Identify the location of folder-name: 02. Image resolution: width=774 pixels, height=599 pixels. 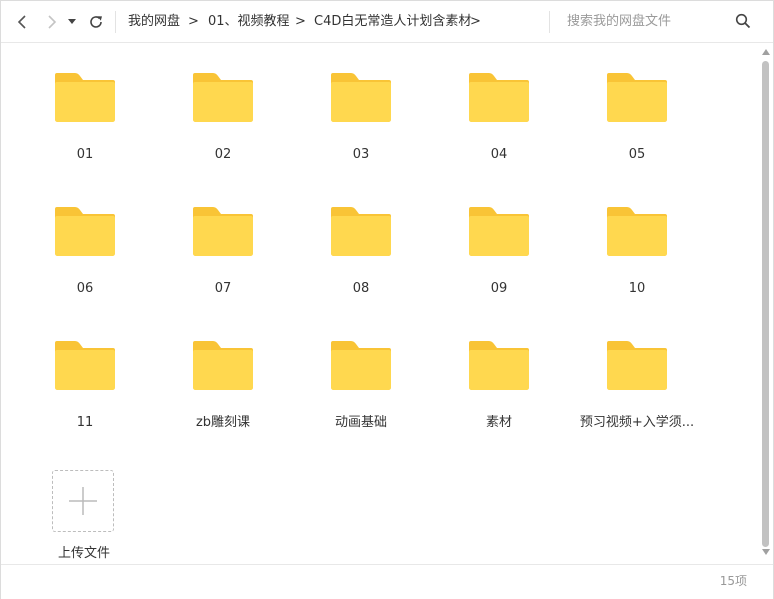
(223, 154).